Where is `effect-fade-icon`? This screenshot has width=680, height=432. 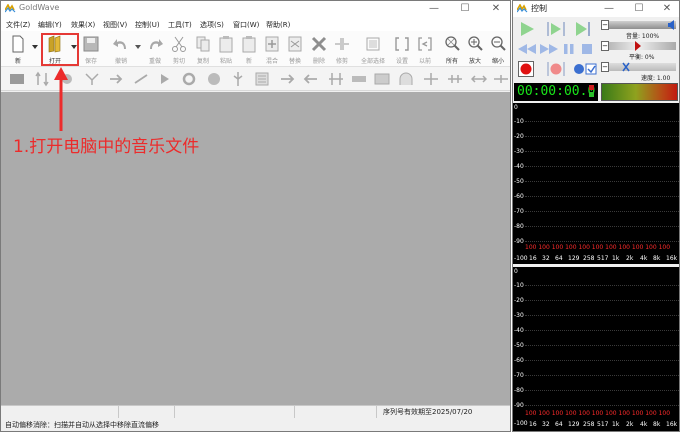 effect-fade-icon is located at coordinates (141, 79).